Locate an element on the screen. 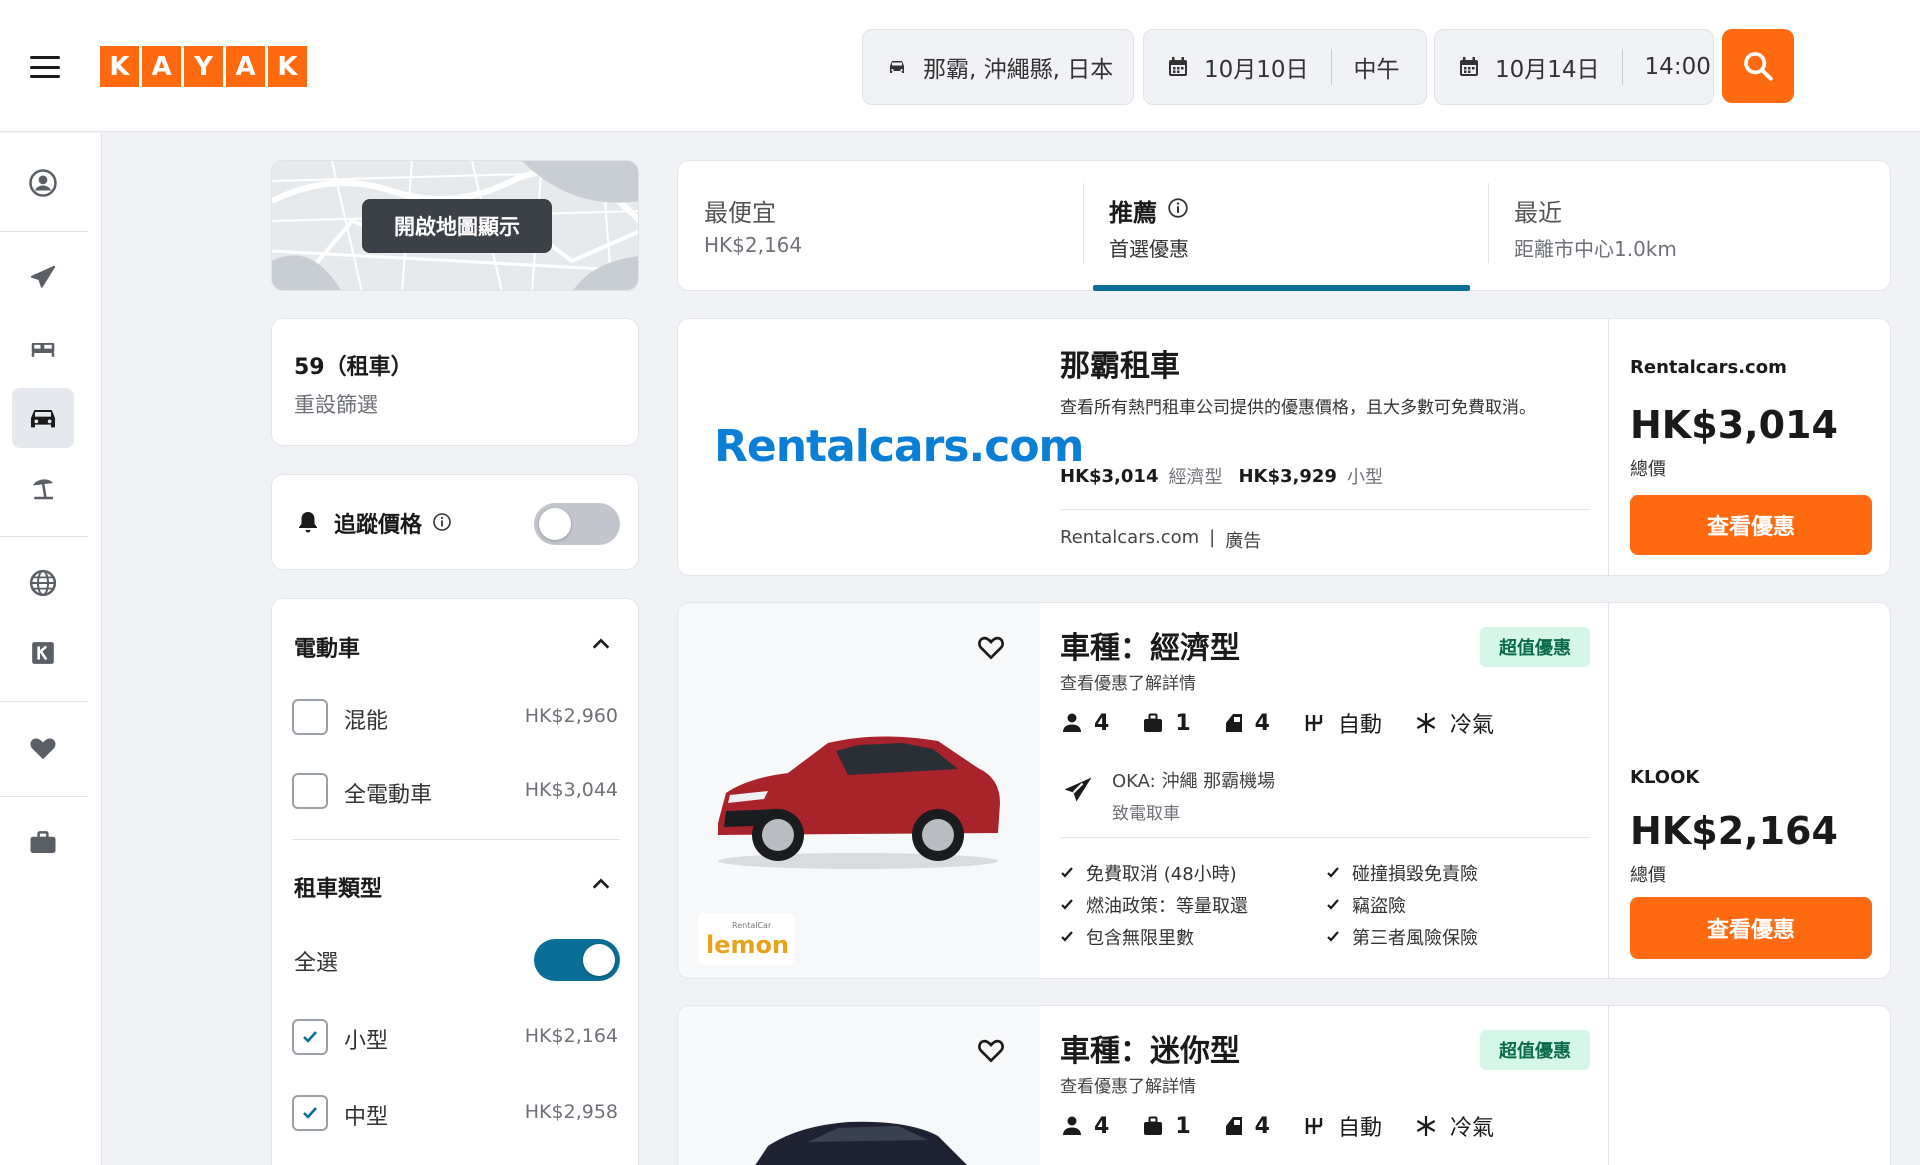 The image size is (1920, 1165). price-alert-label: 追蹤價格 is located at coordinates (378, 525).